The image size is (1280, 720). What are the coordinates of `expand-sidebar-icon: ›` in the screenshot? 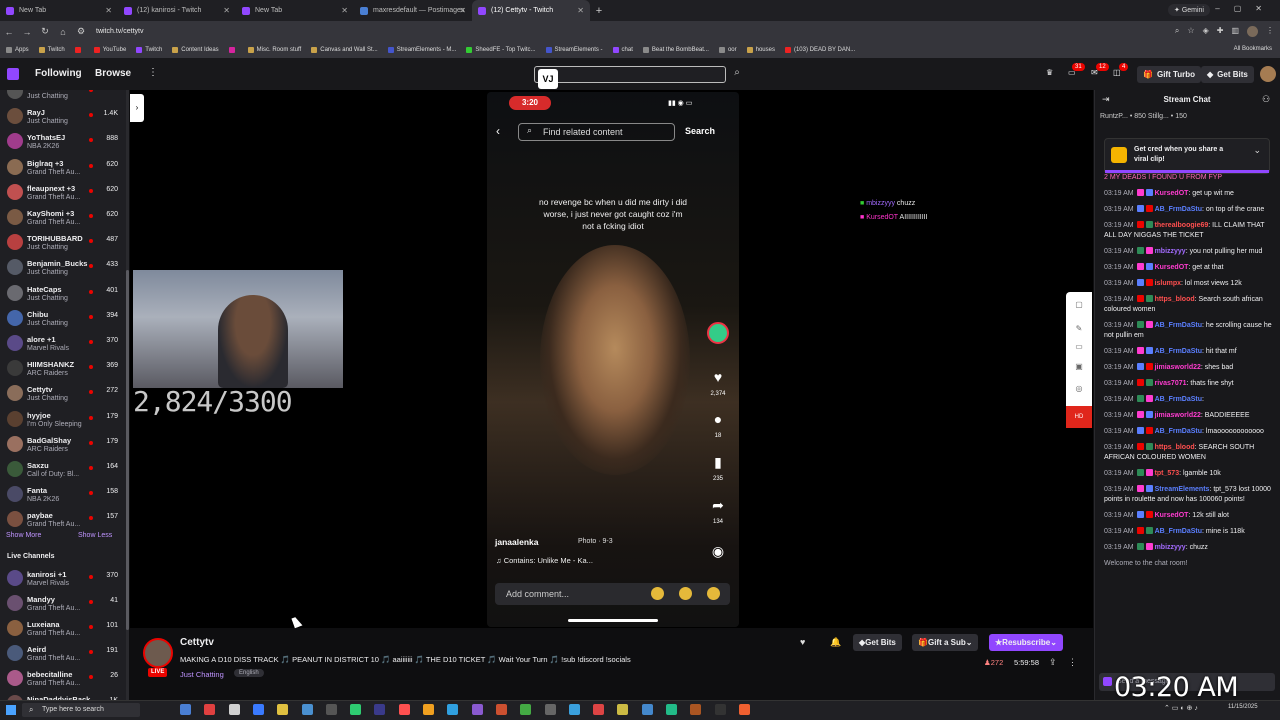 It's located at (137, 108).